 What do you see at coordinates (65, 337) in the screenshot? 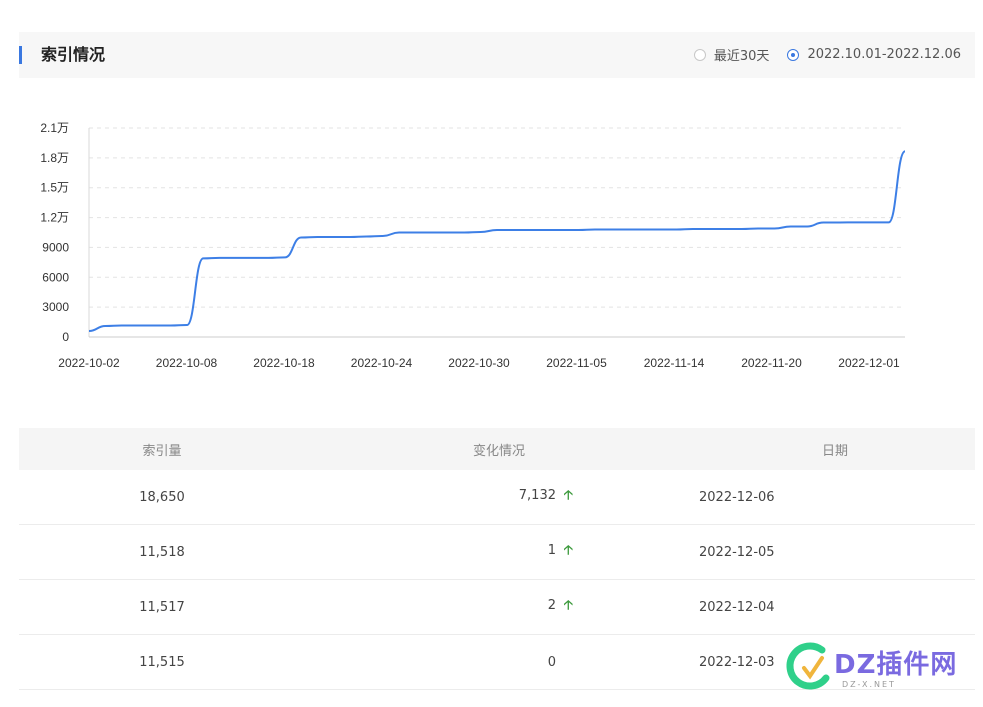
I see `y-tick-label: 0` at bounding box center [65, 337].